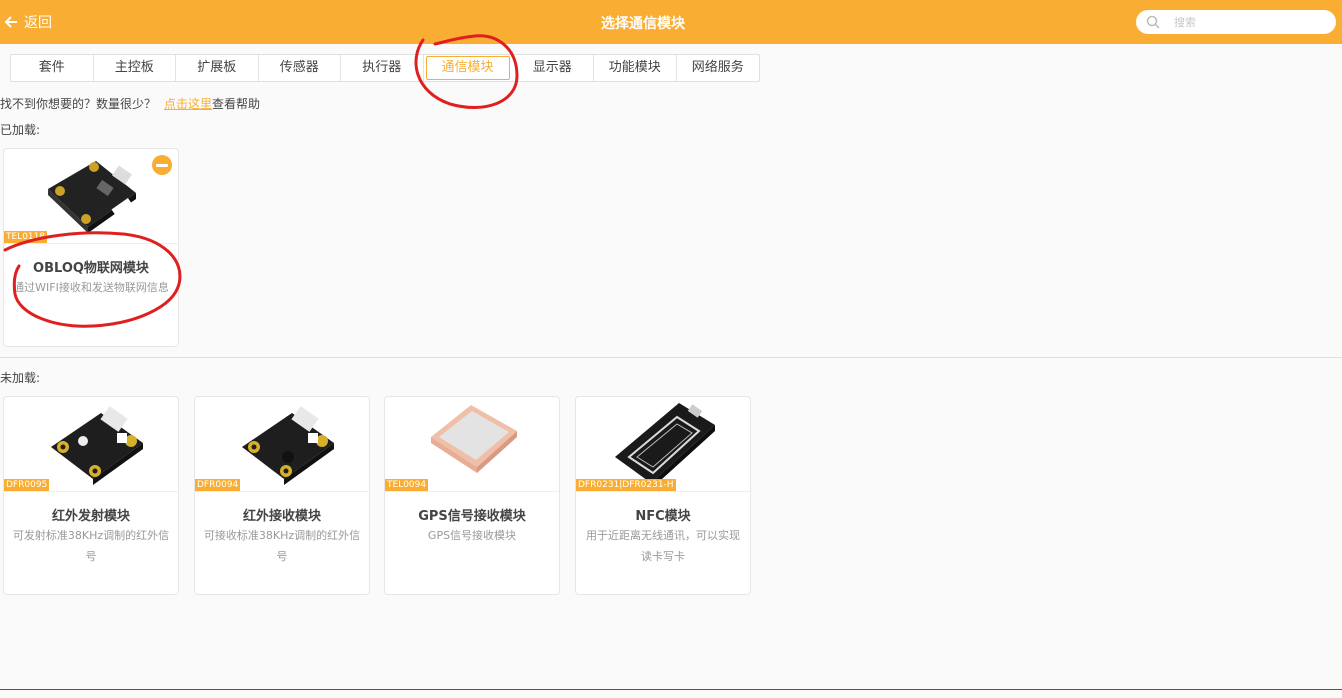 Image resolution: width=1342 pixels, height=698 pixels. I want to click on module-card-ir-receiver: DFR0094 红外接收模块 可接收标准38KHz调制的红外信号, so click(282, 495).